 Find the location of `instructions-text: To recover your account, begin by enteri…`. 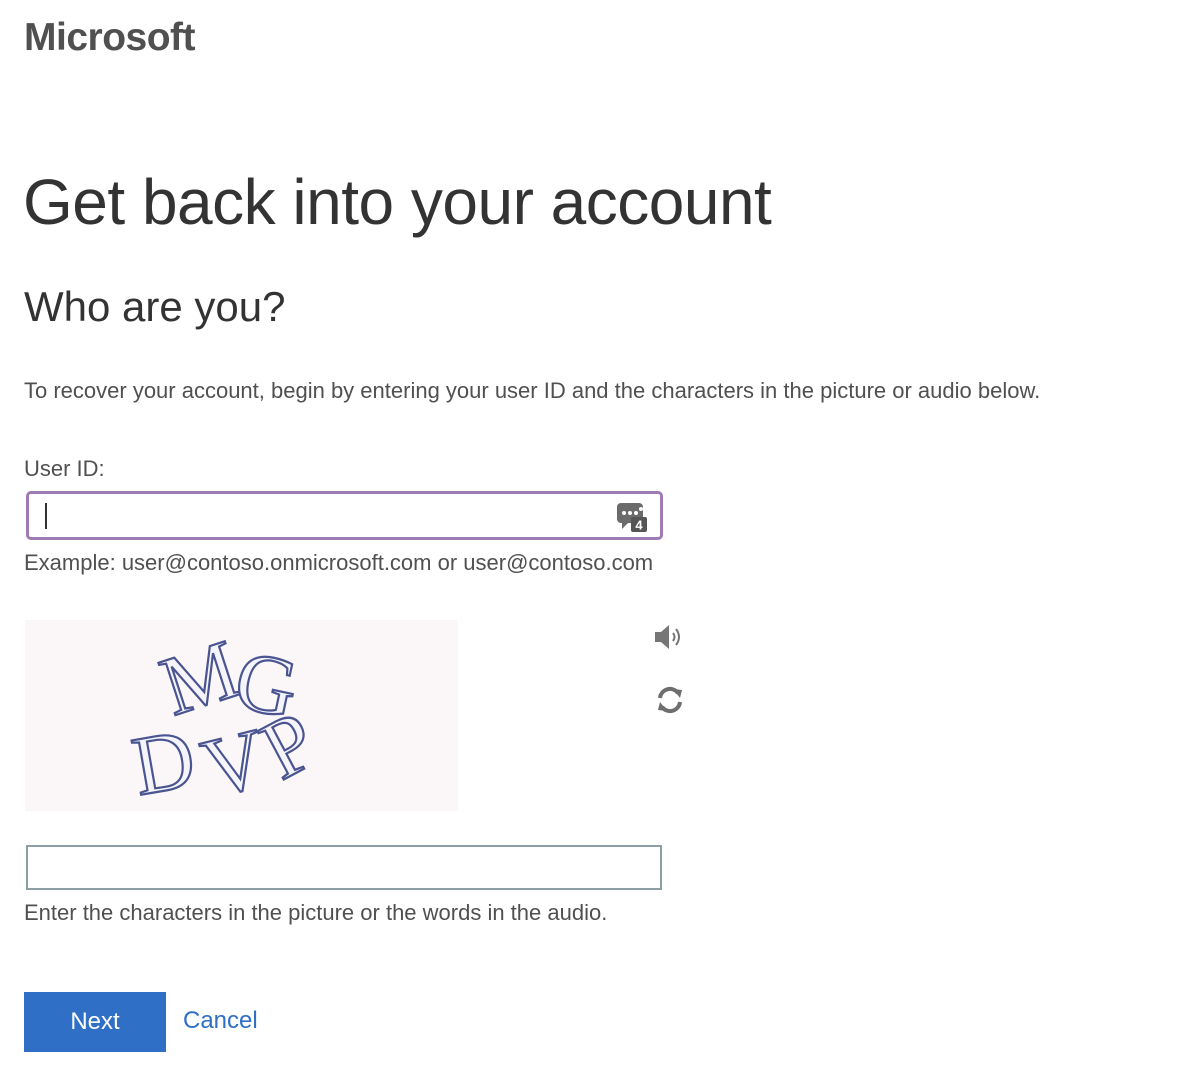

instructions-text: To recover your account, begin by enteri… is located at coordinates (532, 390).